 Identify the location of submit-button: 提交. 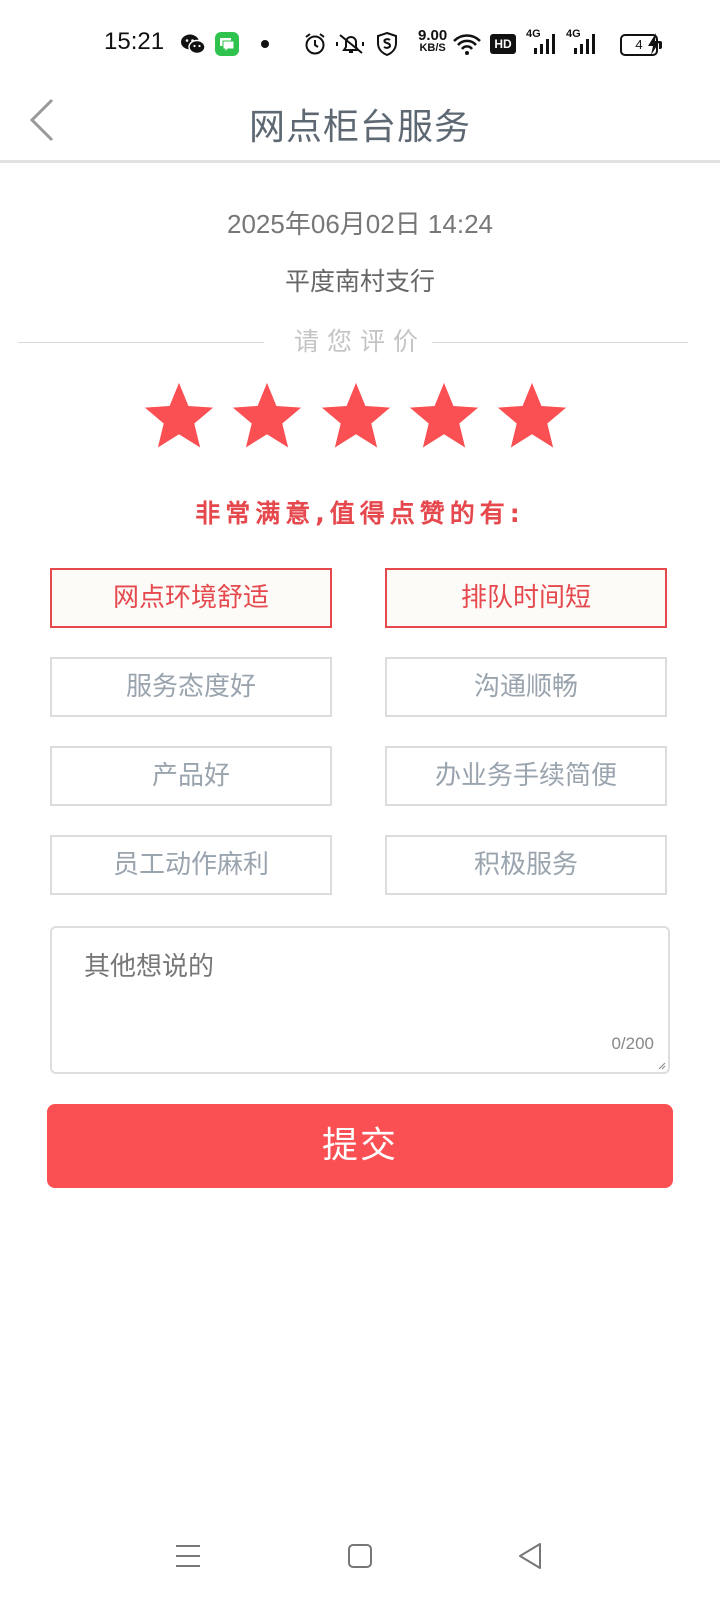
(360, 1146).